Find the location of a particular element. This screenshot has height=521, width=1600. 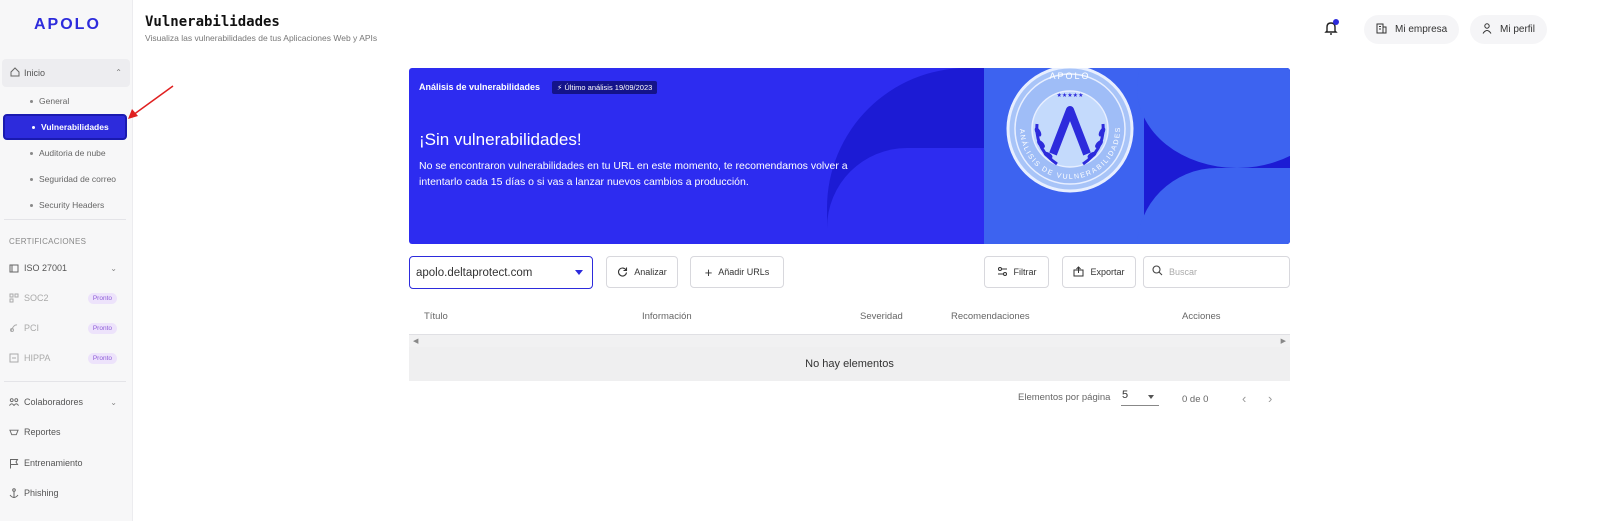

next-page-icon: › is located at coordinates (1270, 398).